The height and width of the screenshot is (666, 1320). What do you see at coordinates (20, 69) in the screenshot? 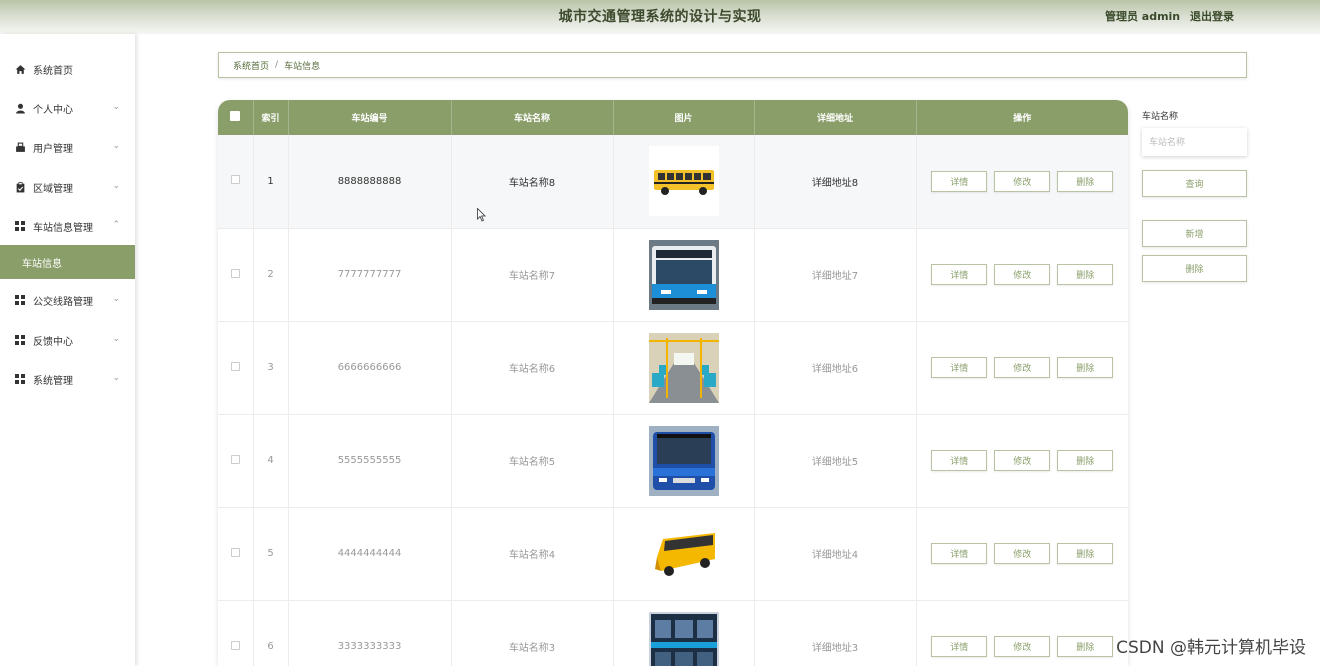
I see `home-icon` at bounding box center [20, 69].